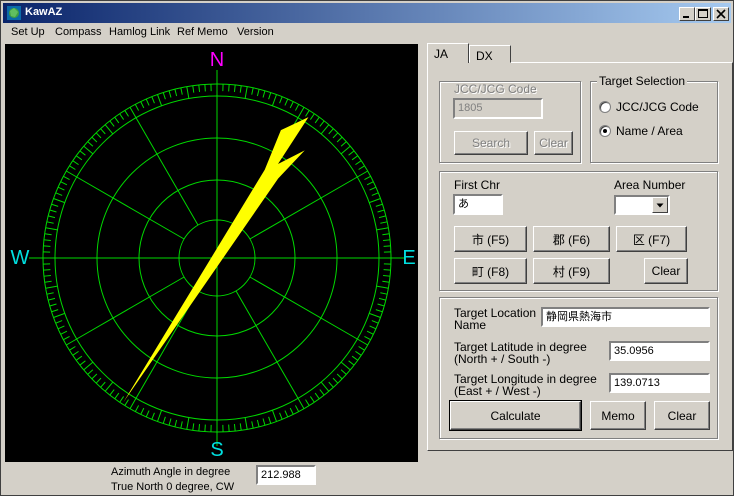  What do you see at coordinates (515, 415) in the screenshot?
I see `calculate-button: Calculate` at bounding box center [515, 415].